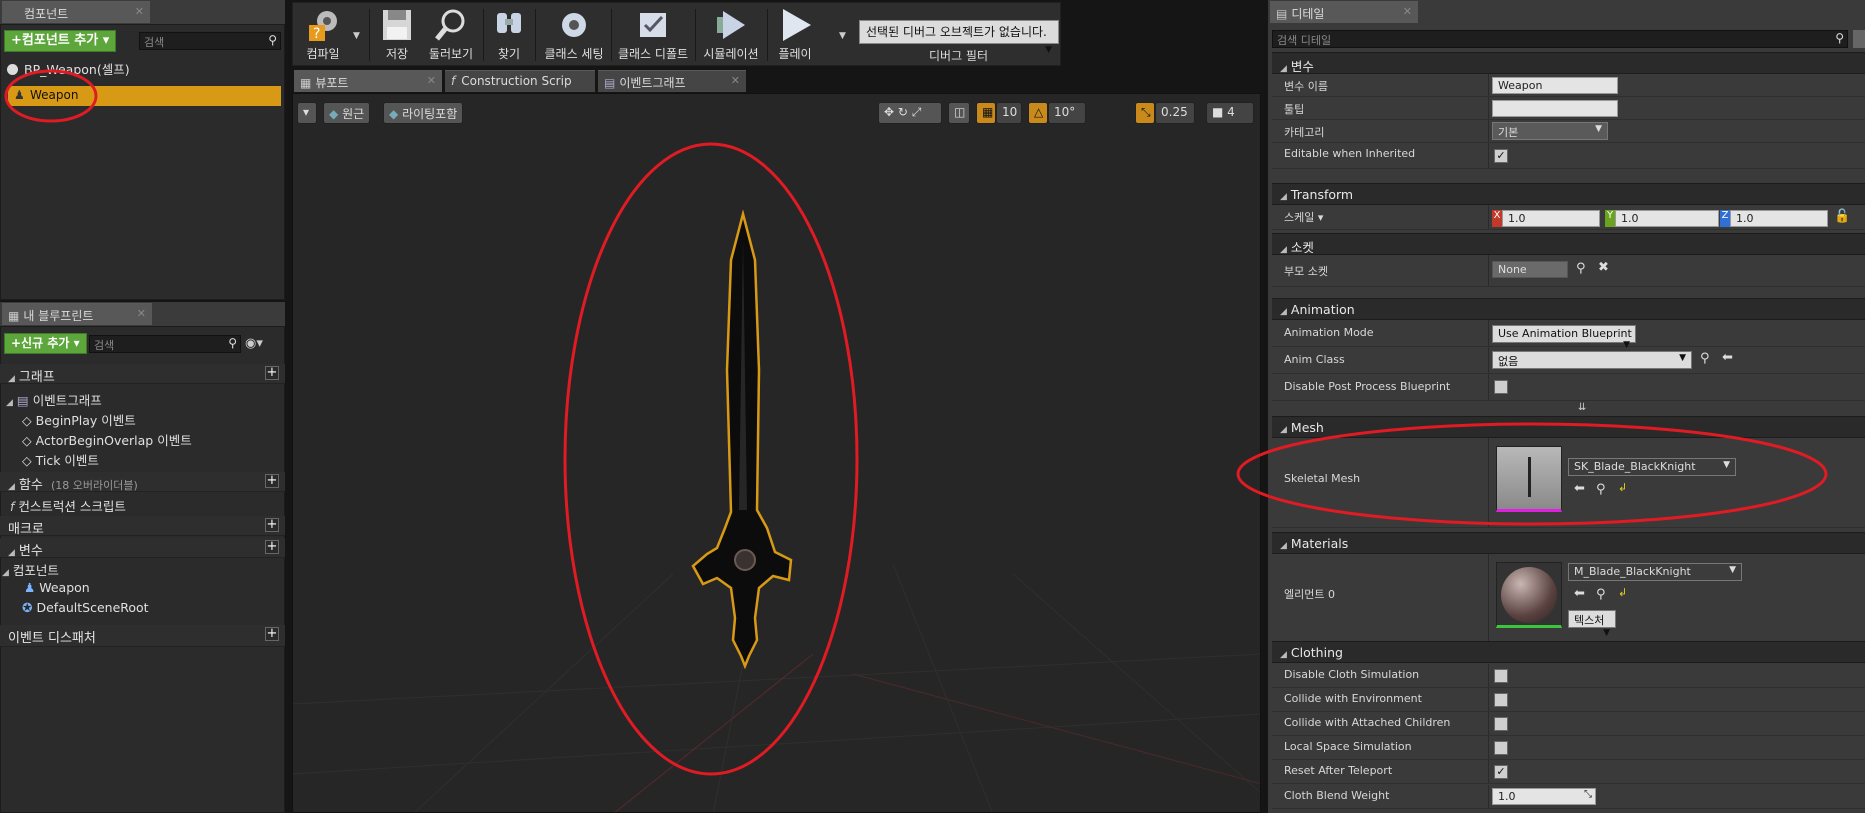 This screenshot has height=813, width=1865. I want to click on details-section-transform: ◢ Transform, so click(1568, 194).